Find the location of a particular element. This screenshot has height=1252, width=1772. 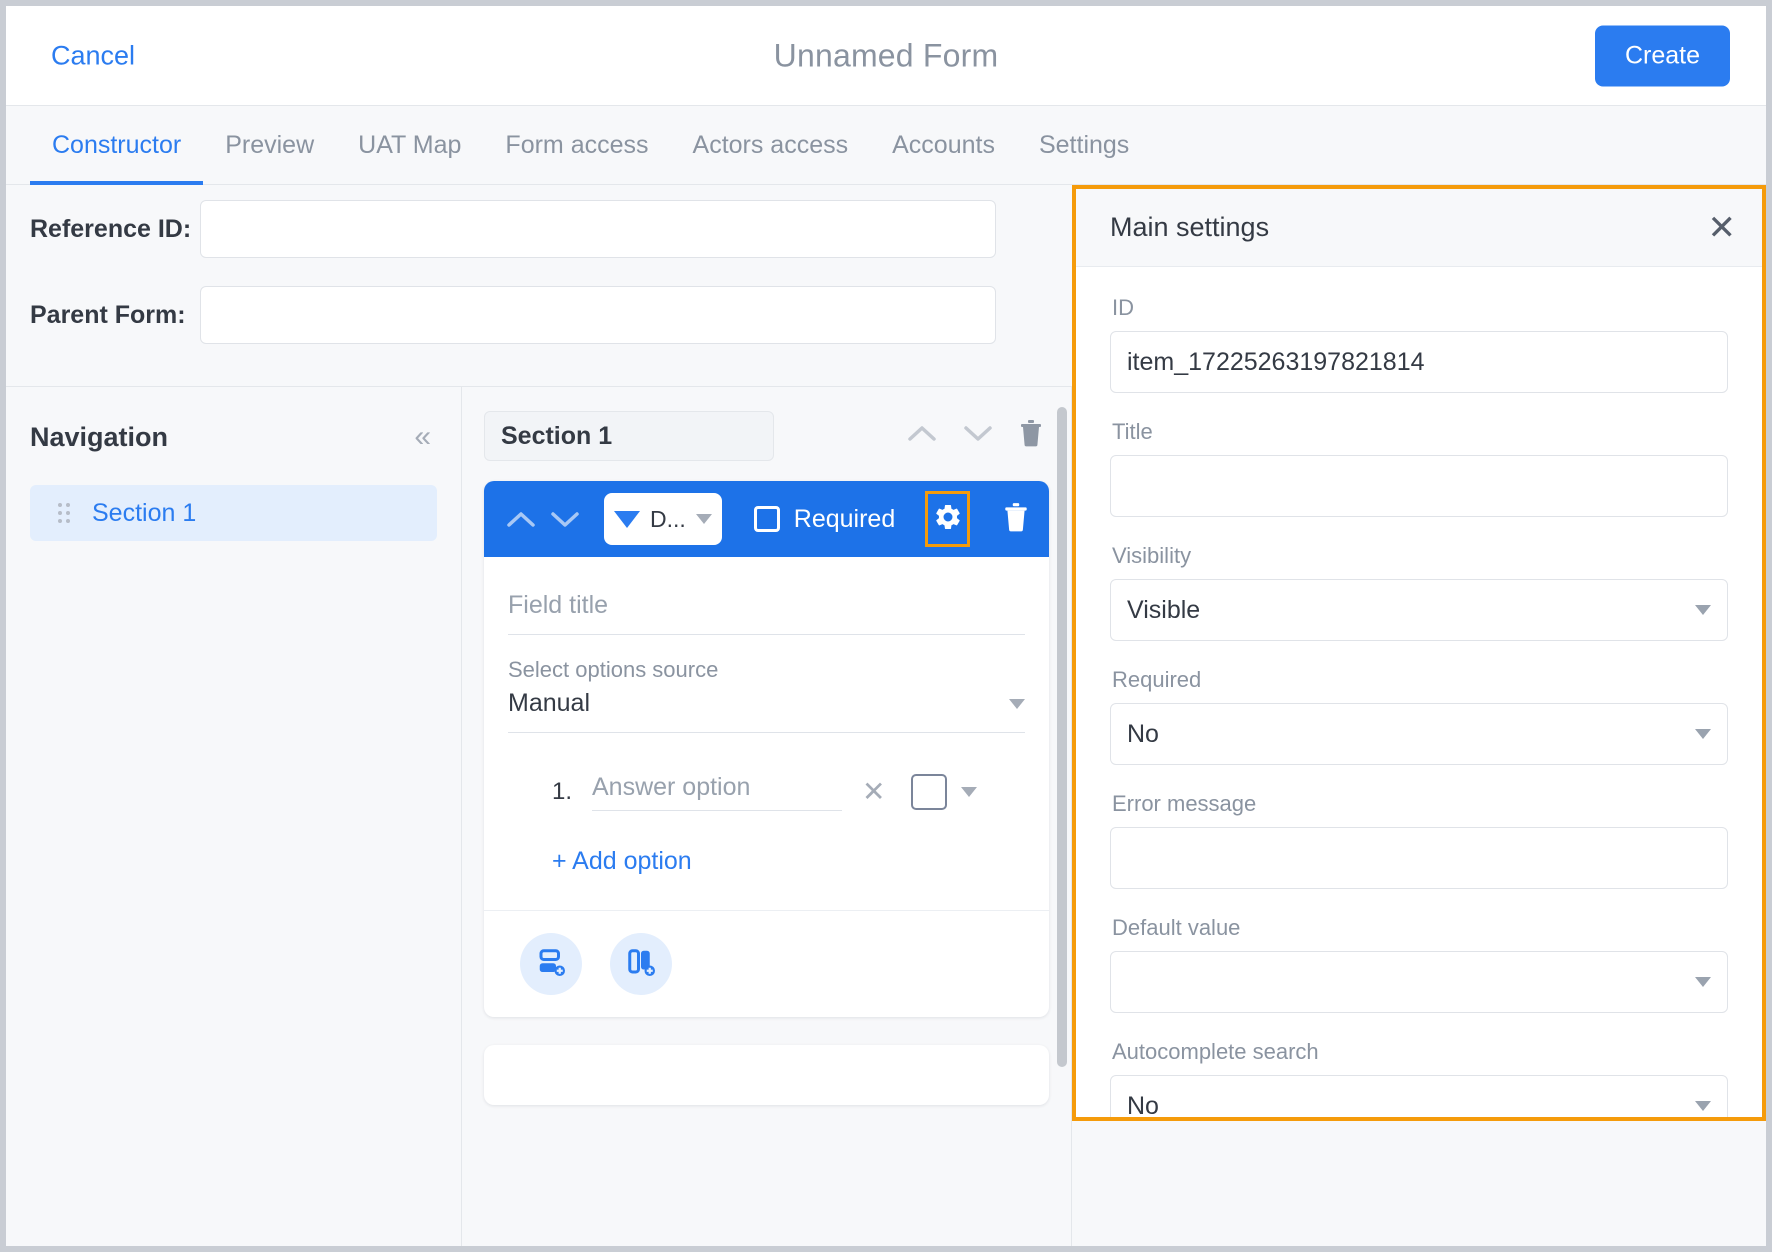

add-row-icon is located at coordinates (551, 964).